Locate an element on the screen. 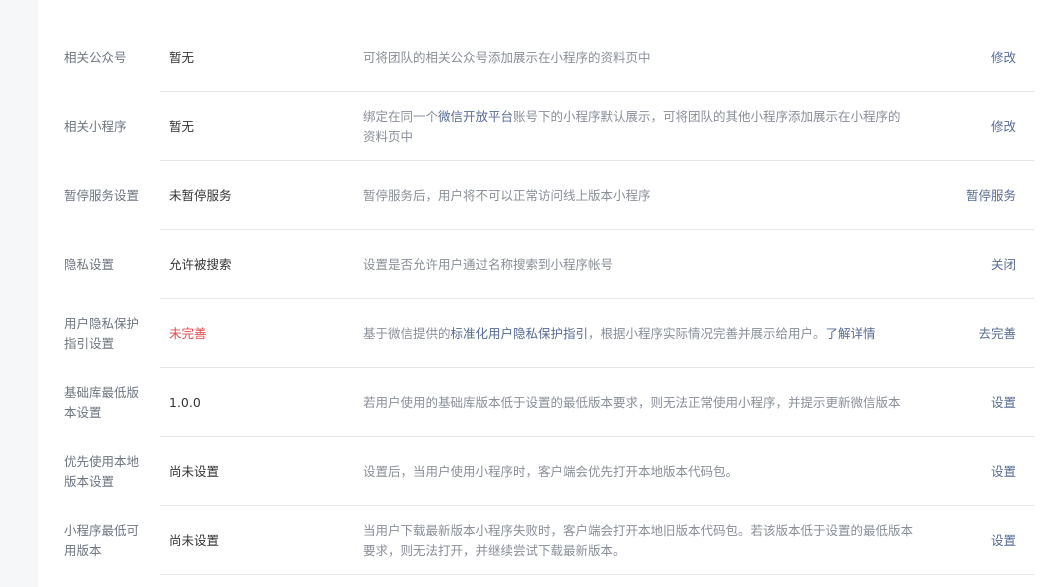  pause-service-button: 暂停服务 is located at coordinates (991, 196).